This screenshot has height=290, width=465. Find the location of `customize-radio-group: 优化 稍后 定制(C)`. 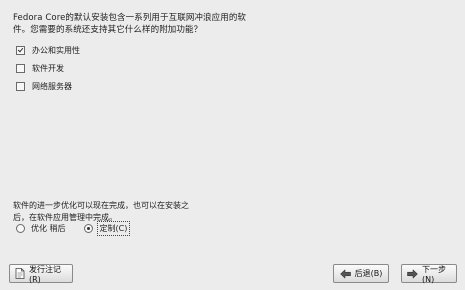

customize-radio-group: 优化 稍后 定制(C) is located at coordinates (81, 228).